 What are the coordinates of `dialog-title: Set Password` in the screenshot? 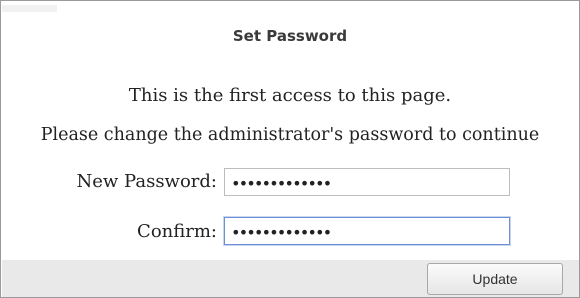 It's located at (290, 36).